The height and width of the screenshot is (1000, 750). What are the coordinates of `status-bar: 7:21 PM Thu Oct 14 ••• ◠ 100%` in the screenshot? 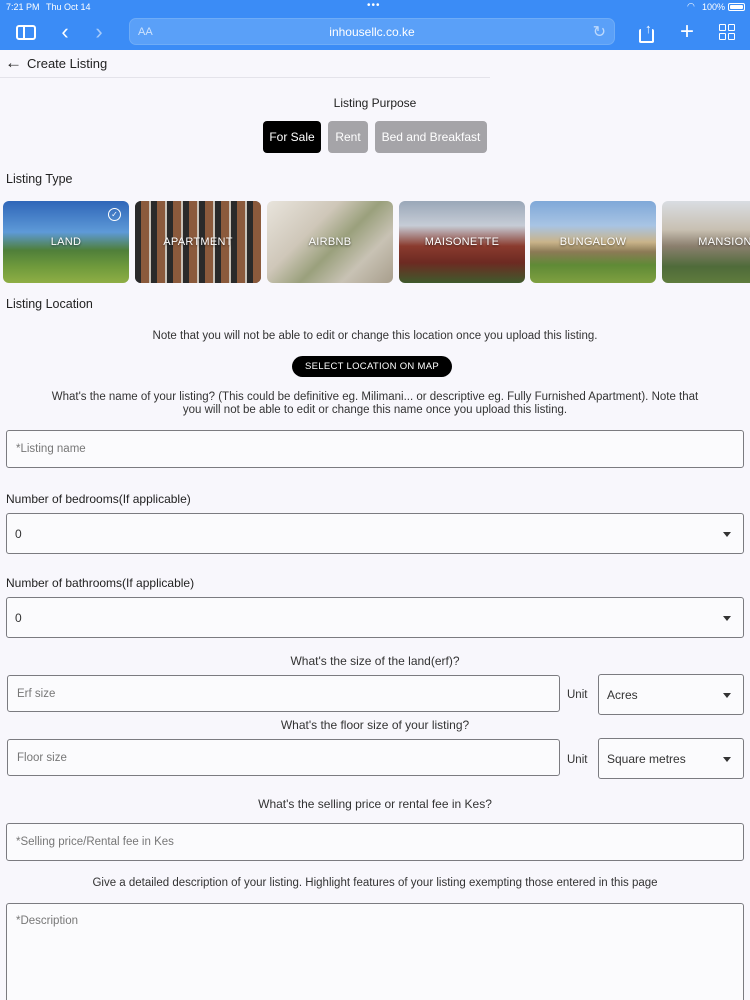 It's located at (375, 7).